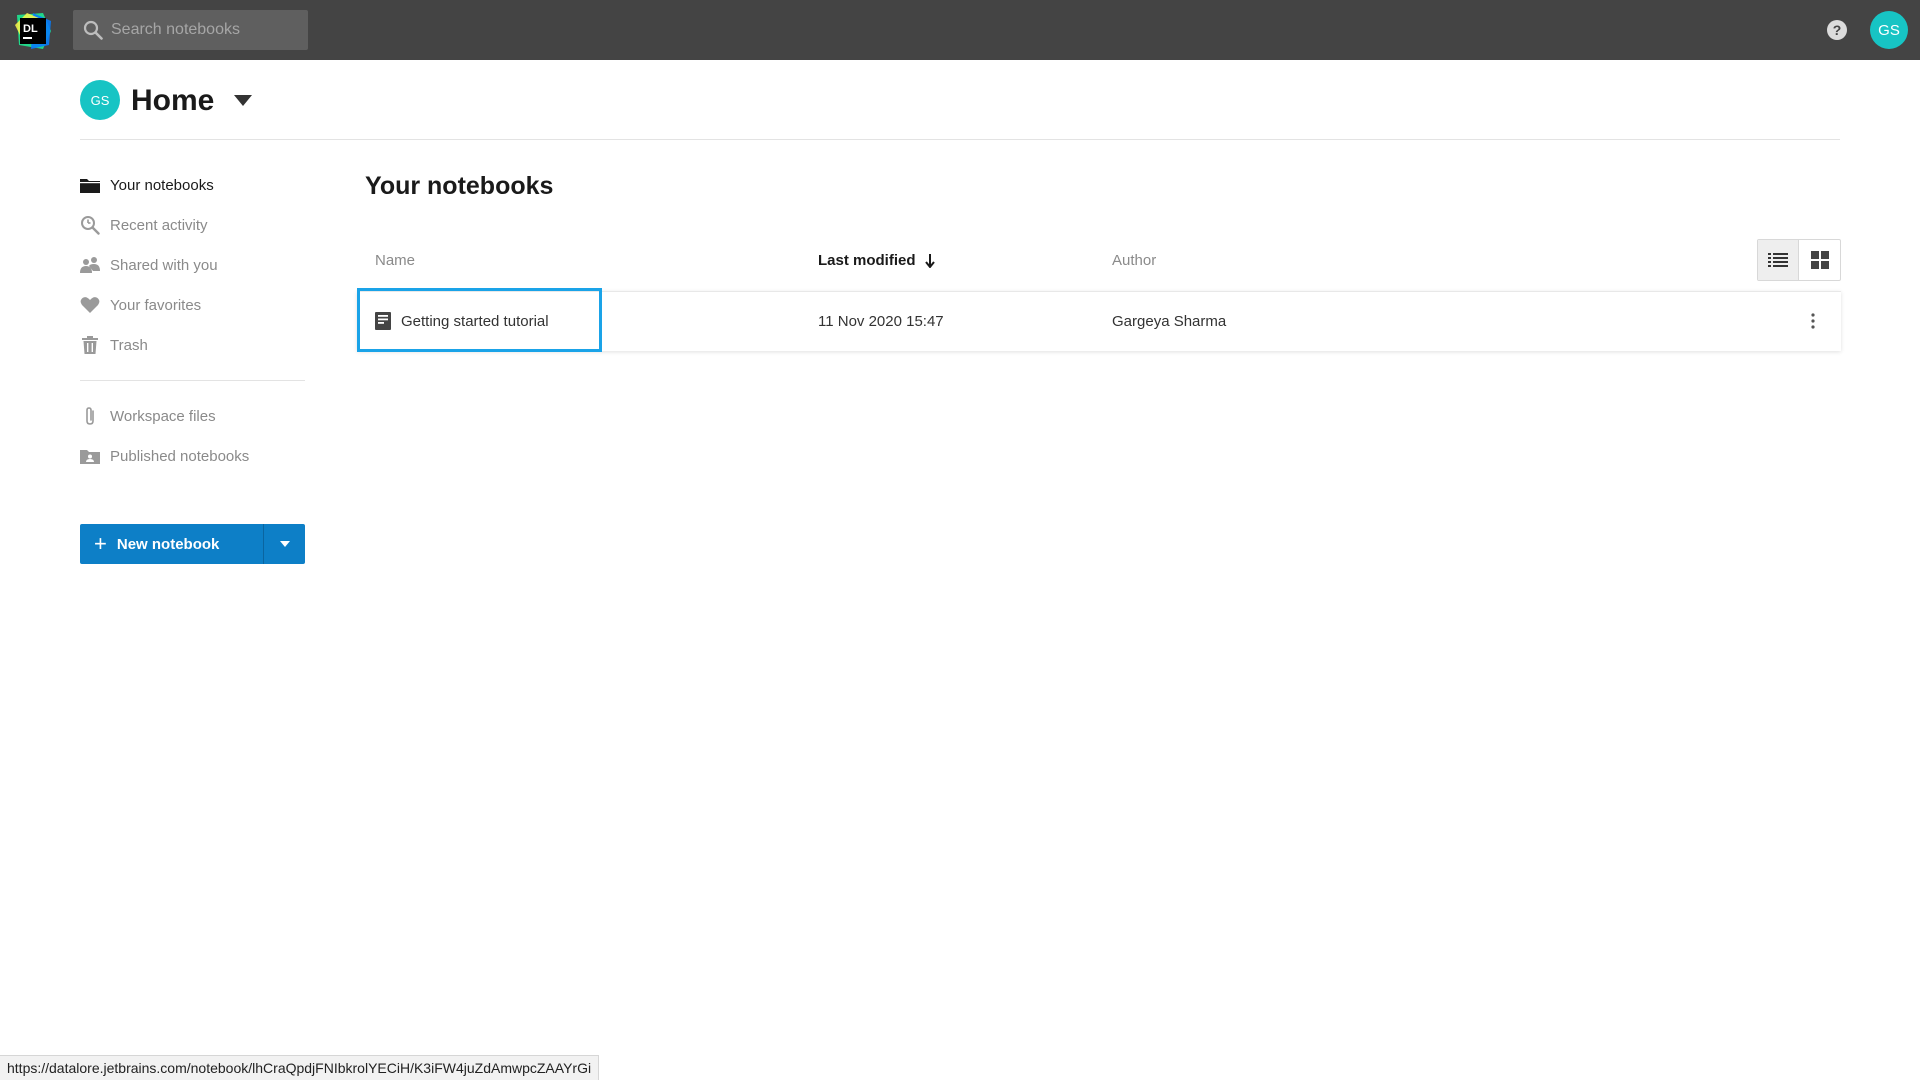 The height and width of the screenshot is (1080, 1920). I want to click on grid-view-button, so click(1819, 260).